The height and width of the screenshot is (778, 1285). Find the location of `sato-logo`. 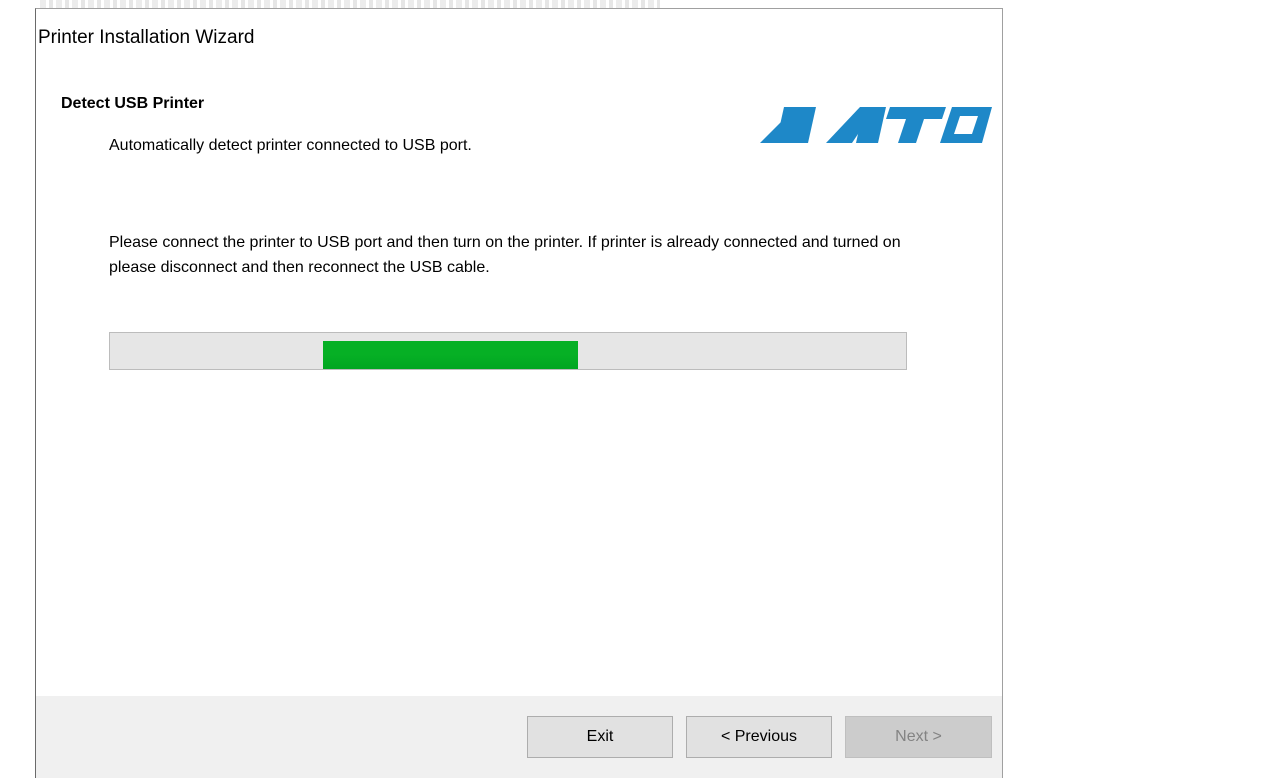

sato-logo is located at coordinates (876, 125).